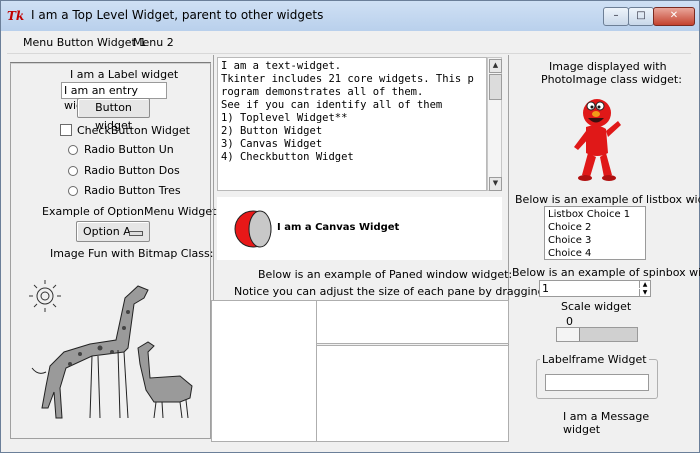 The width and height of the screenshot is (700, 453). I want to click on listbox-item: Choice 4, so click(596, 253).